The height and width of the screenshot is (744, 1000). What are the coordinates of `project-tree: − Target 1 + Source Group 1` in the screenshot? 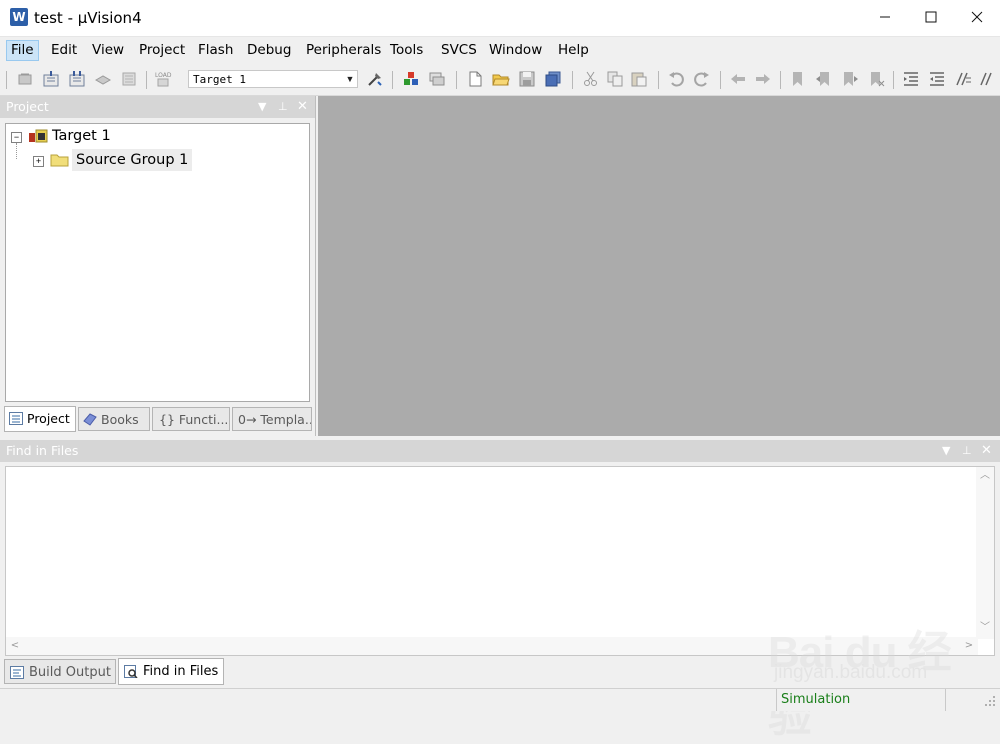 It's located at (157, 262).